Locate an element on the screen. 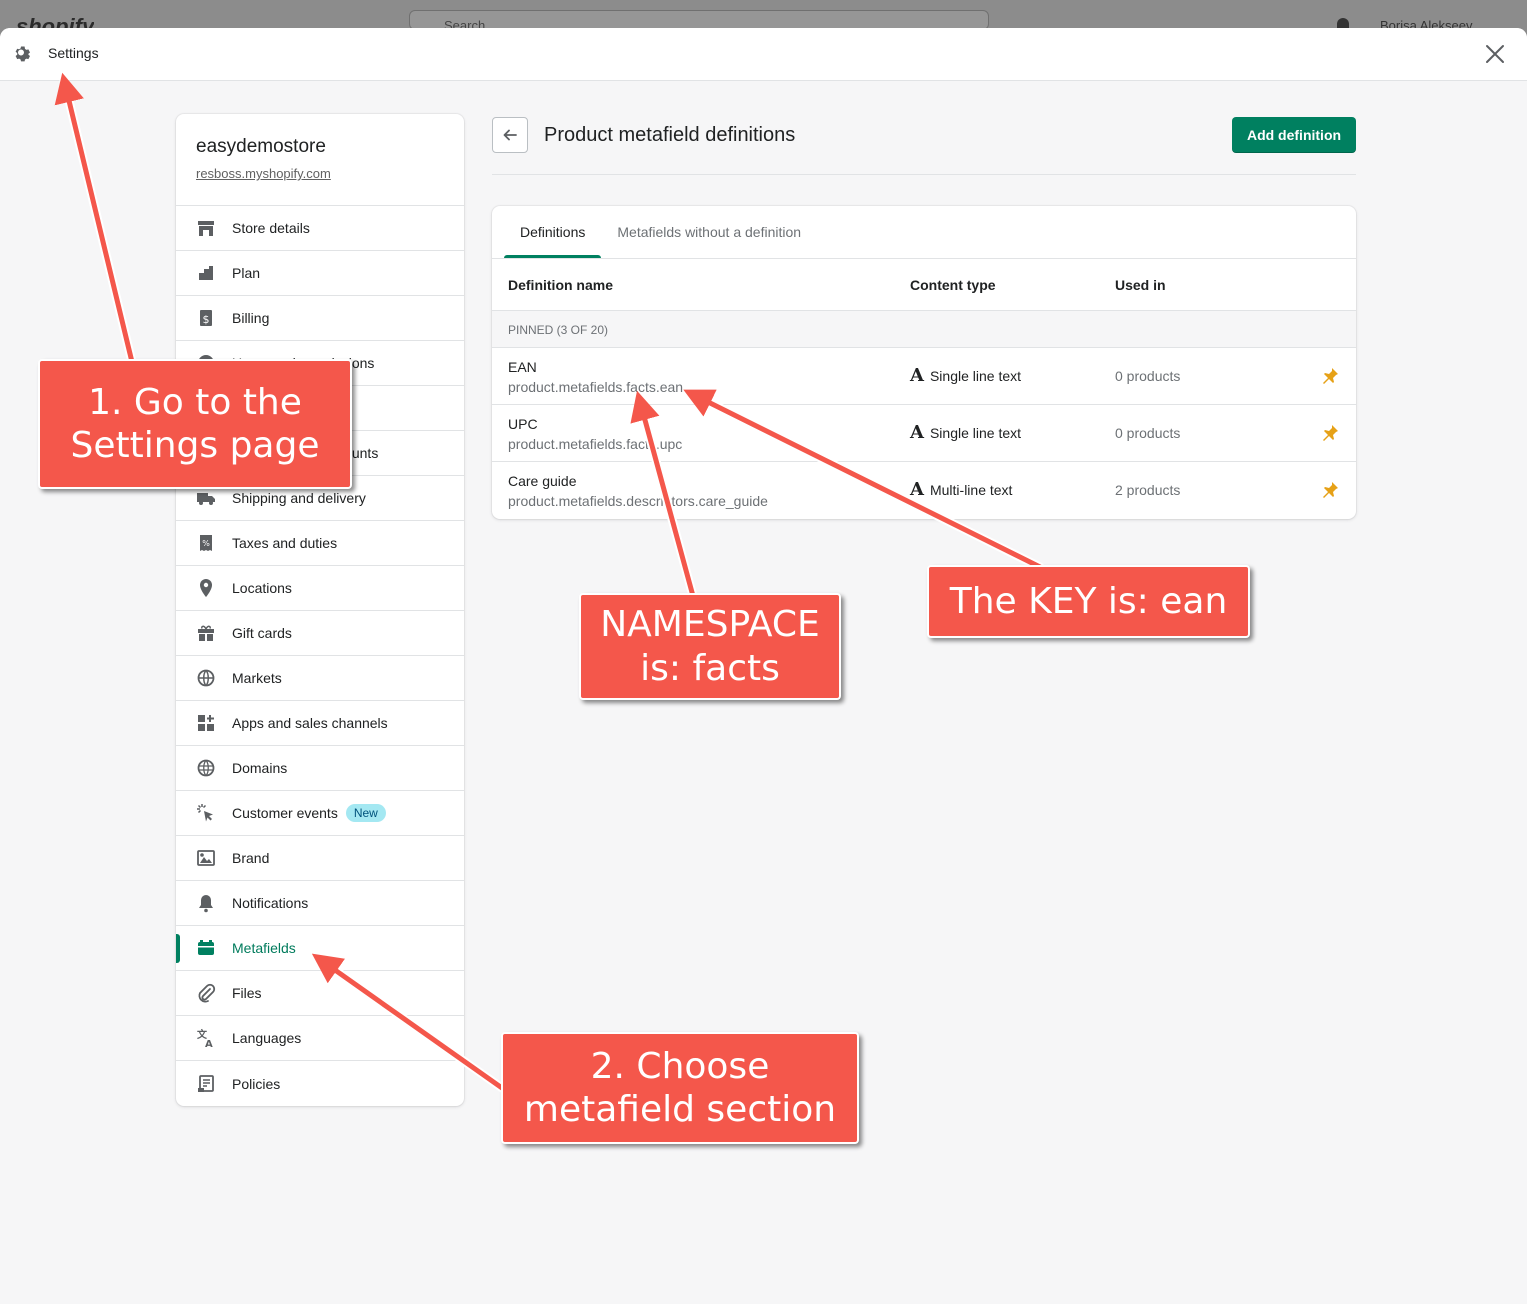 This screenshot has width=1527, height=1304. apps-icon is located at coordinates (206, 723).